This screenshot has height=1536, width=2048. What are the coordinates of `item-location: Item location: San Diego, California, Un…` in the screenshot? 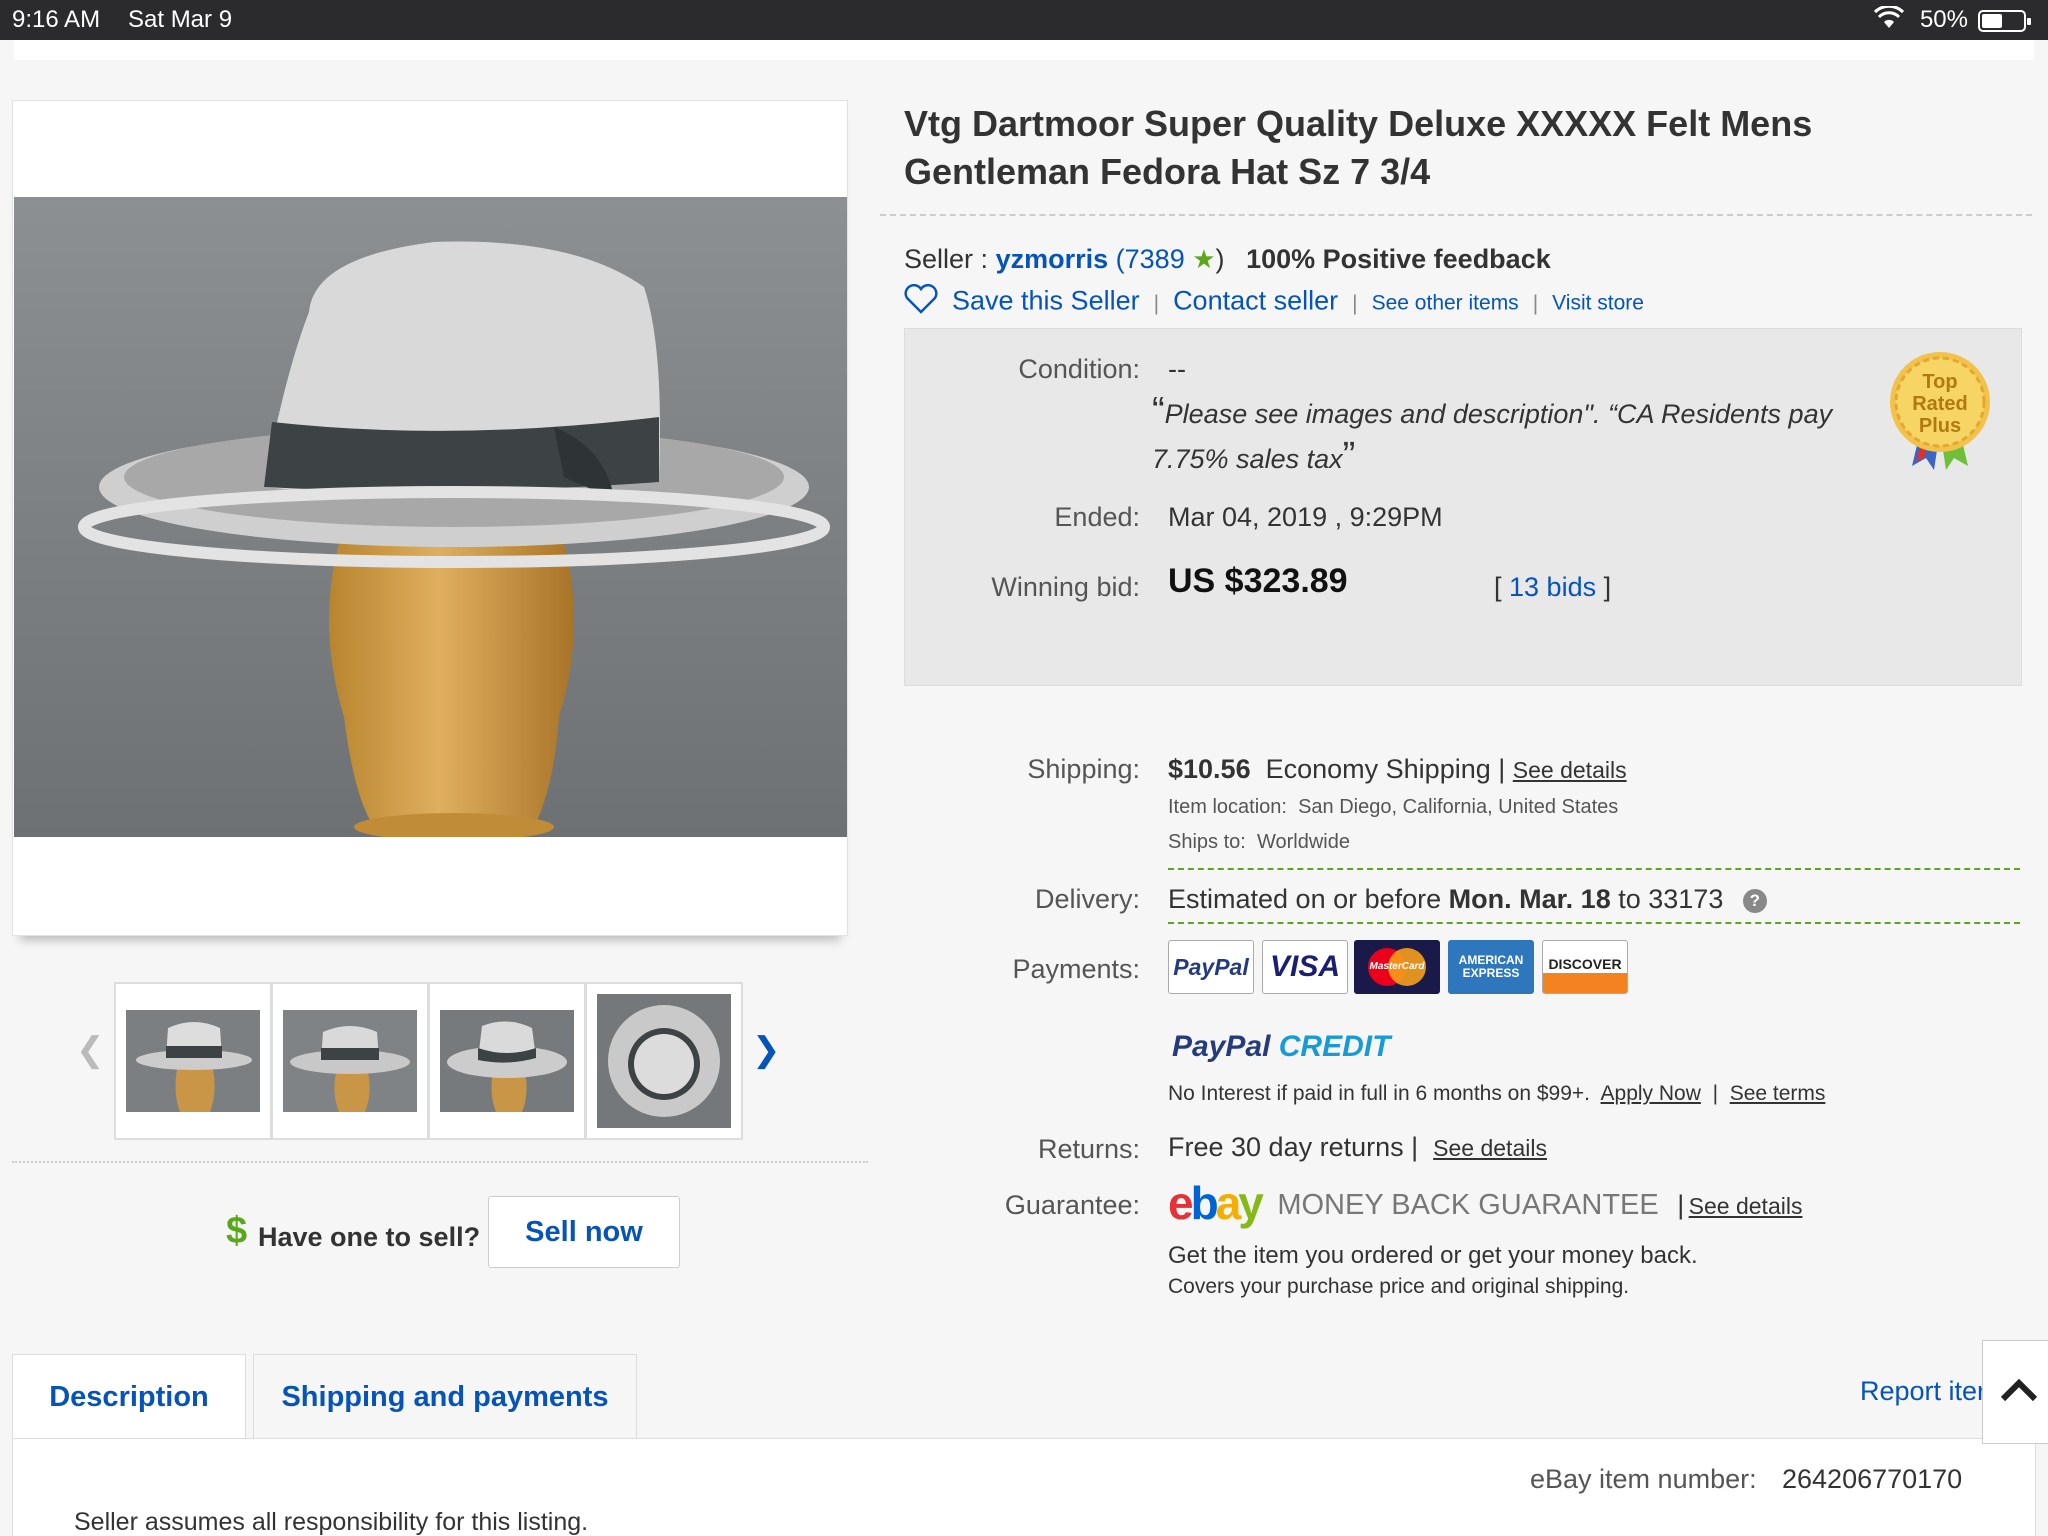 It's located at (1393, 807).